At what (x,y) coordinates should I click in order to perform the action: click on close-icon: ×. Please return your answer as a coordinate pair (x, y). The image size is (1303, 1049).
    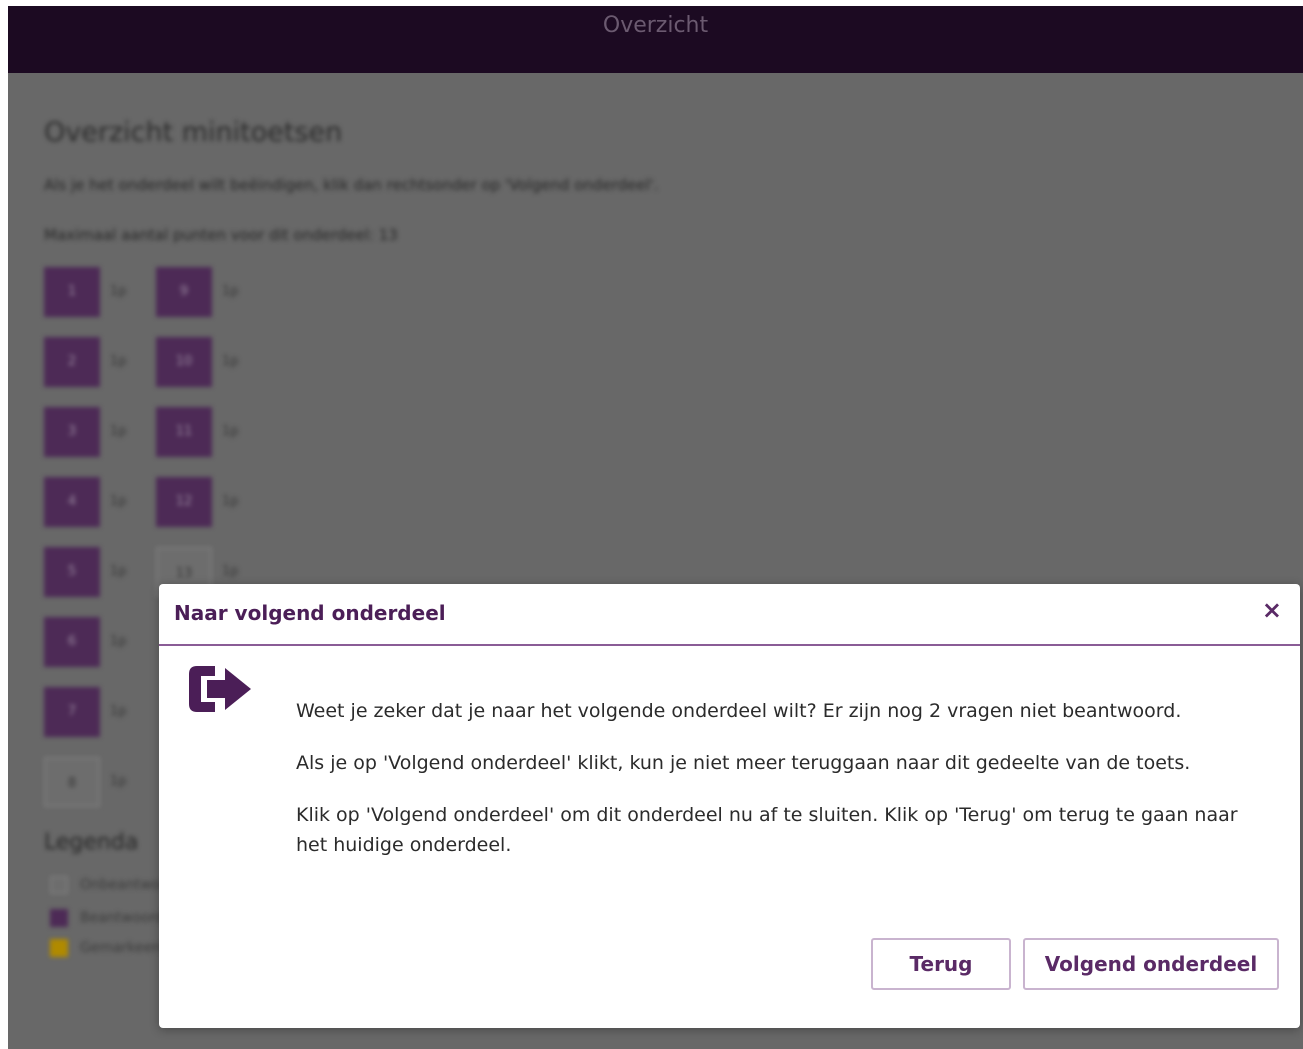
    Looking at the image, I should click on (1272, 610).